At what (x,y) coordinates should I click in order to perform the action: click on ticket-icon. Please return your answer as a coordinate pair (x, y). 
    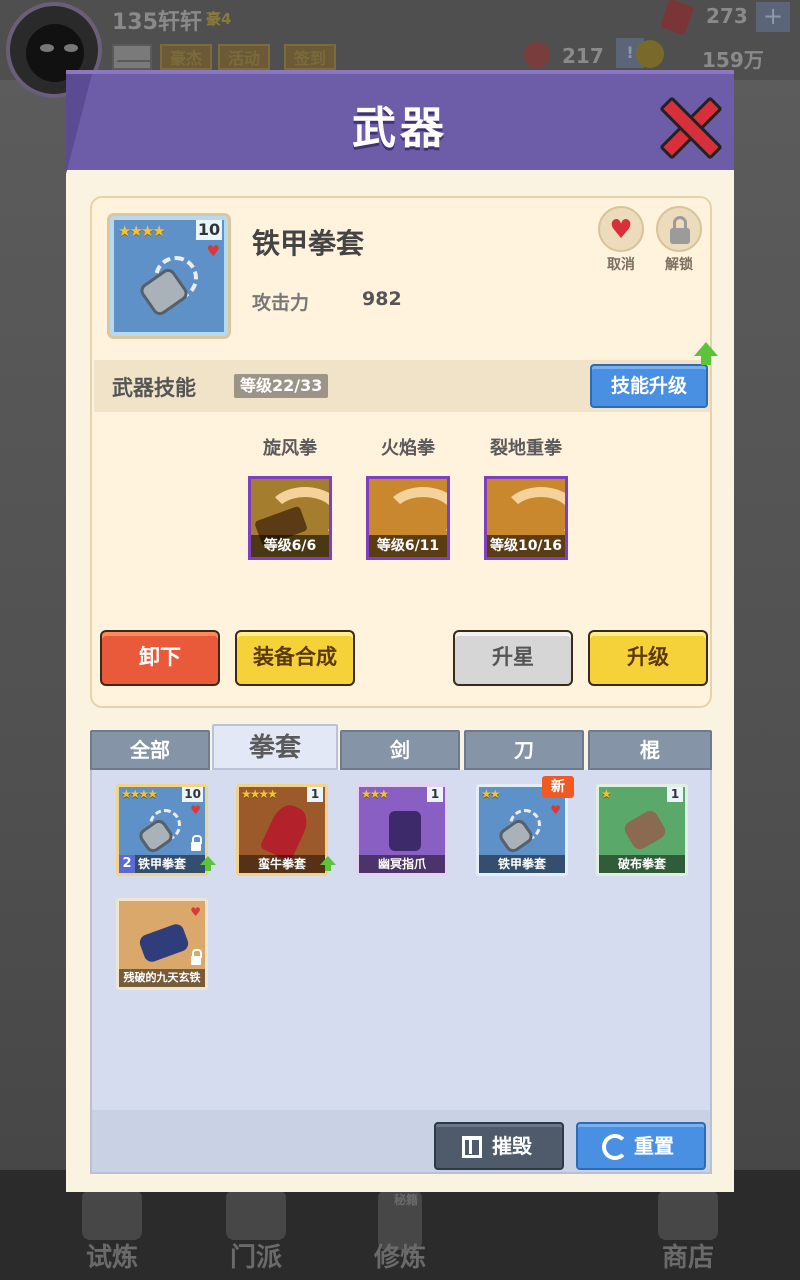
    Looking at the image, I should click on (537, 55).